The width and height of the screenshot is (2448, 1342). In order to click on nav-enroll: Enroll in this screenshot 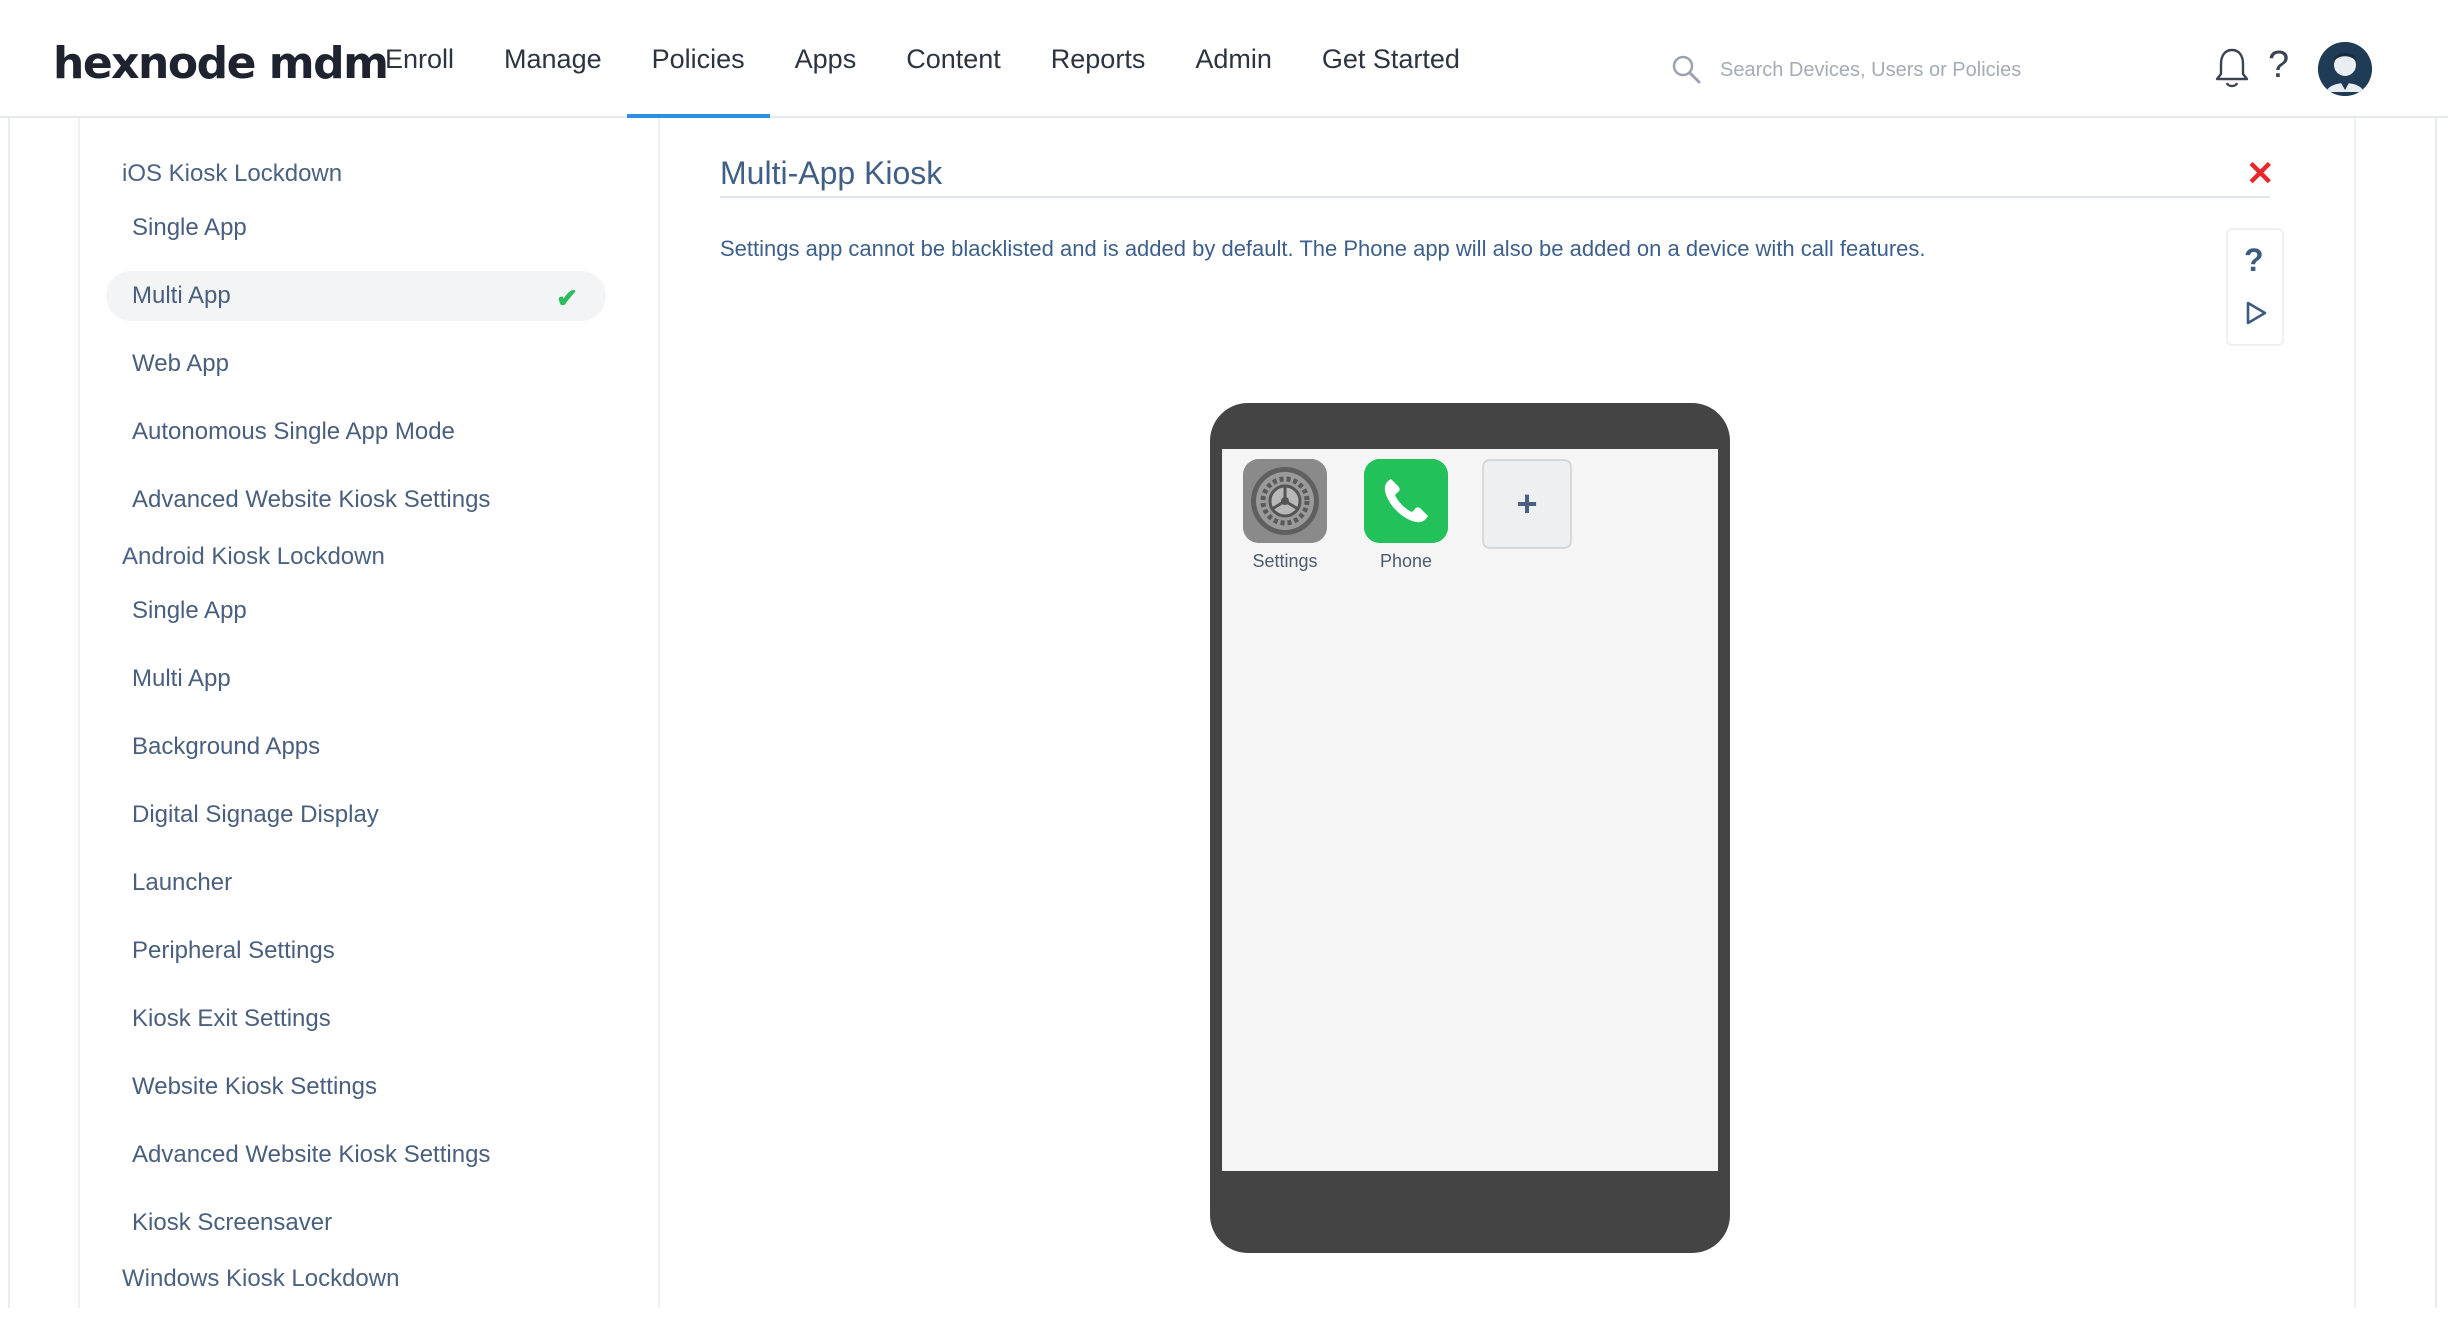, I will do `click(419, 59)`.